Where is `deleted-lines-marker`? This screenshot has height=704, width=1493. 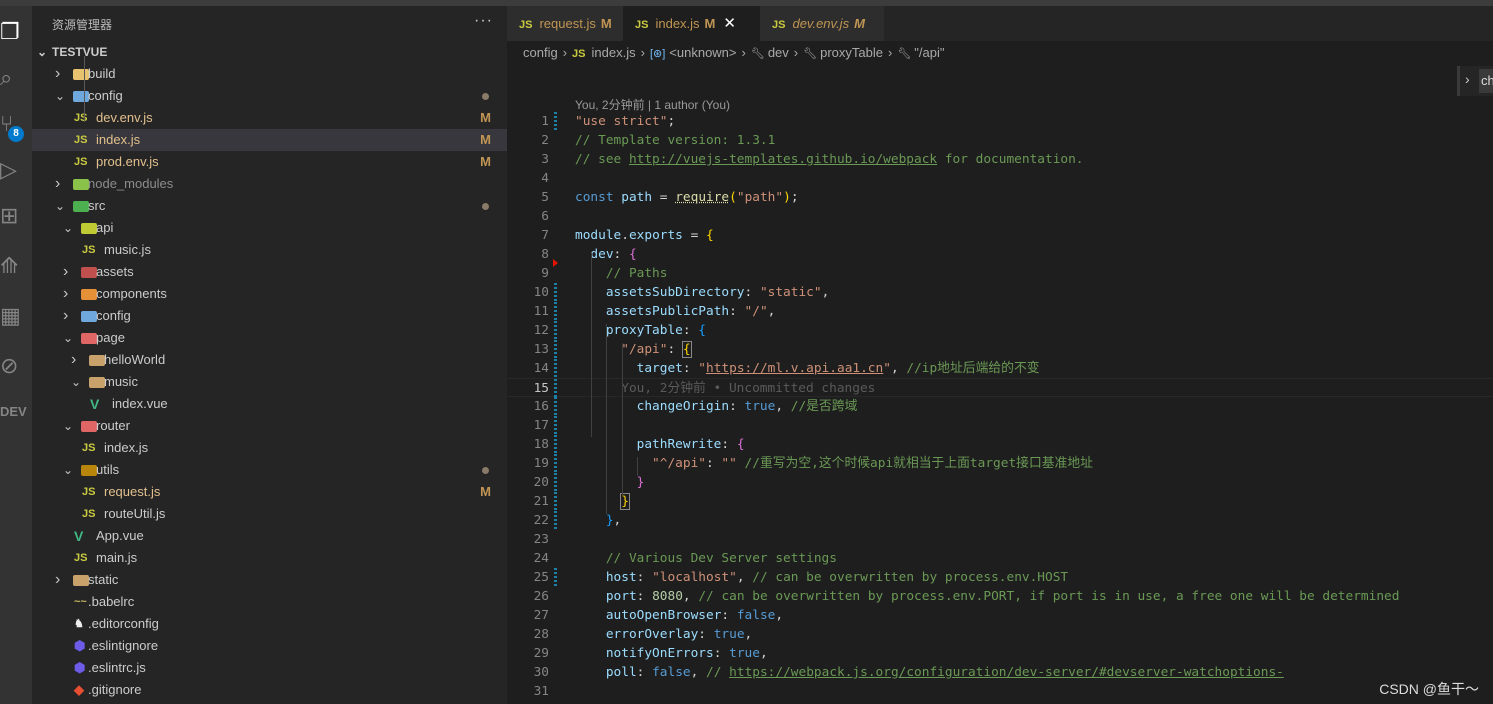
deleted-lines-marker is located at coordinates (555, 263).